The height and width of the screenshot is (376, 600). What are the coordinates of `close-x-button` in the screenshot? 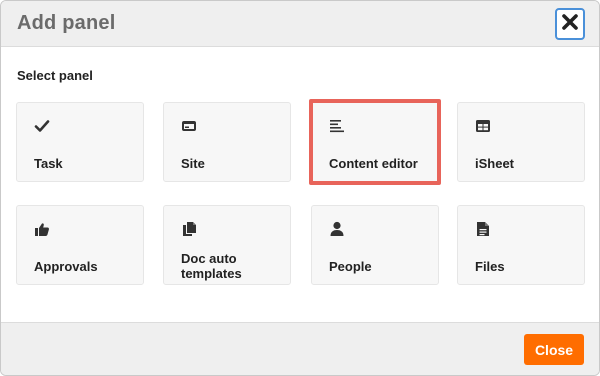 It's located at (570, 24).